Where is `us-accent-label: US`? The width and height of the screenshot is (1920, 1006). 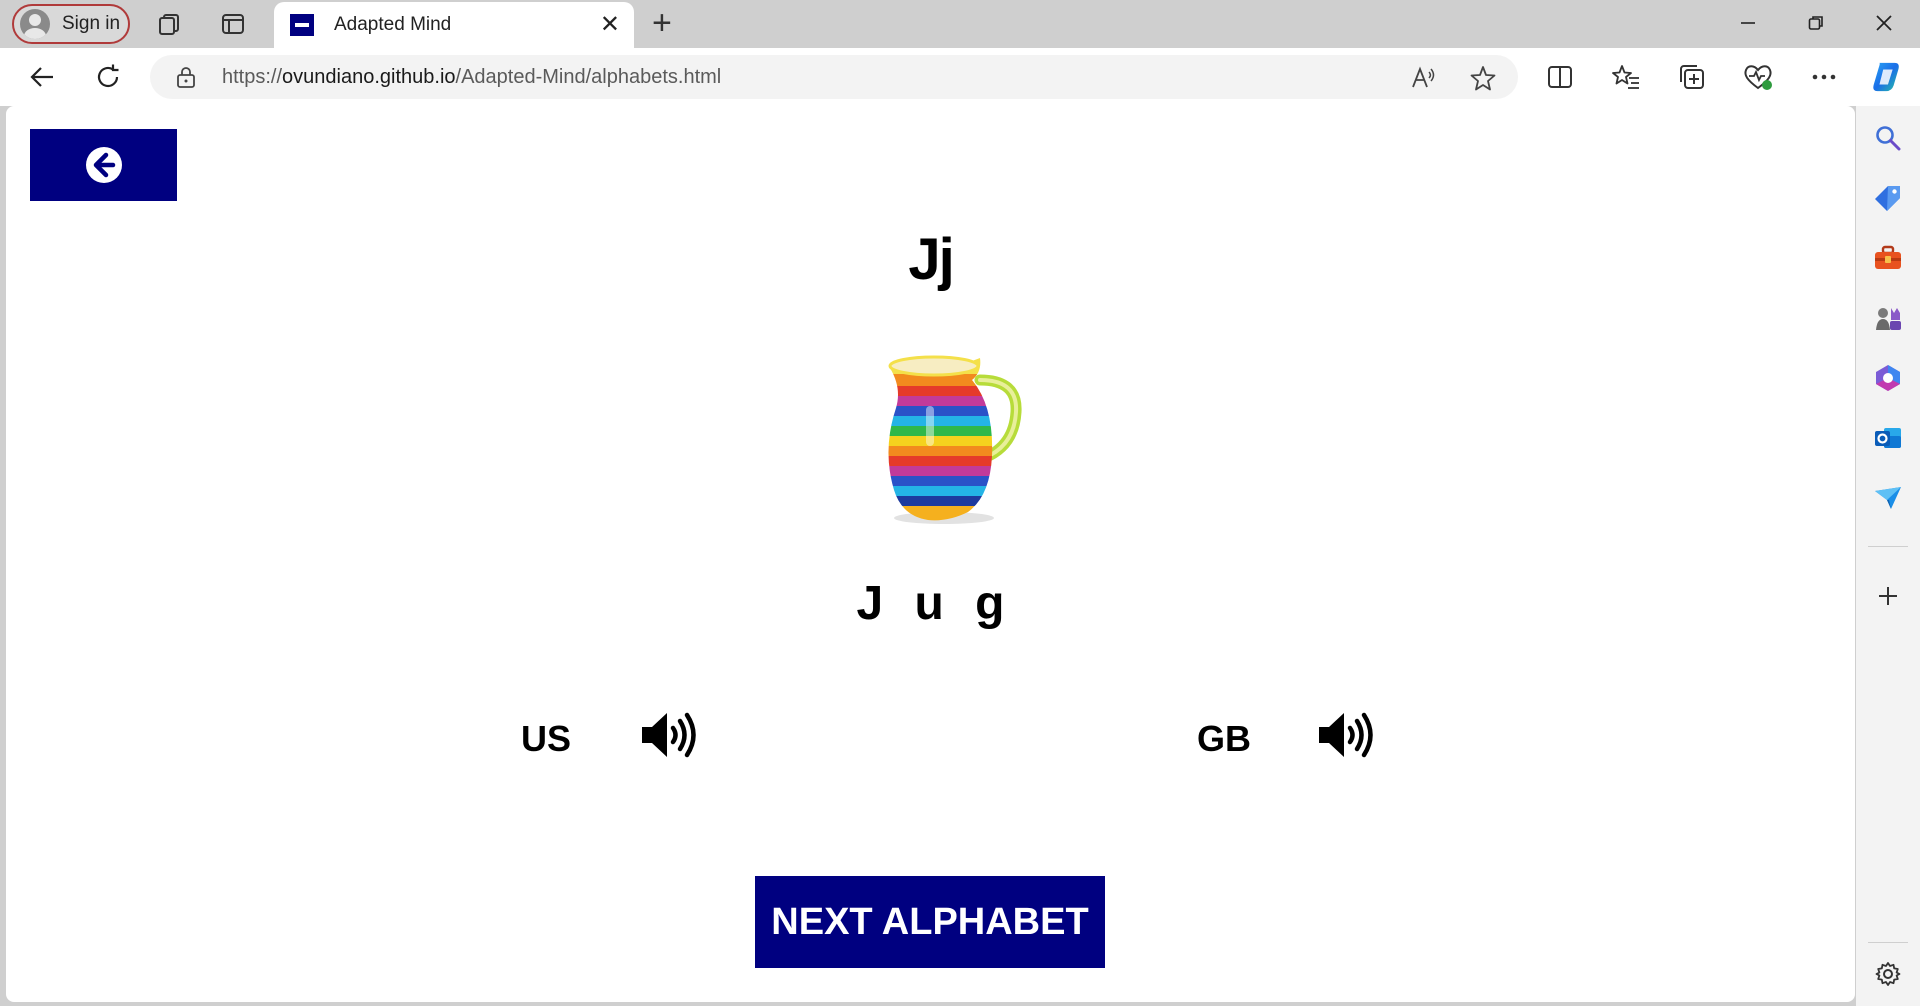 us-accent-label: US is located at coordinates (546, 738).